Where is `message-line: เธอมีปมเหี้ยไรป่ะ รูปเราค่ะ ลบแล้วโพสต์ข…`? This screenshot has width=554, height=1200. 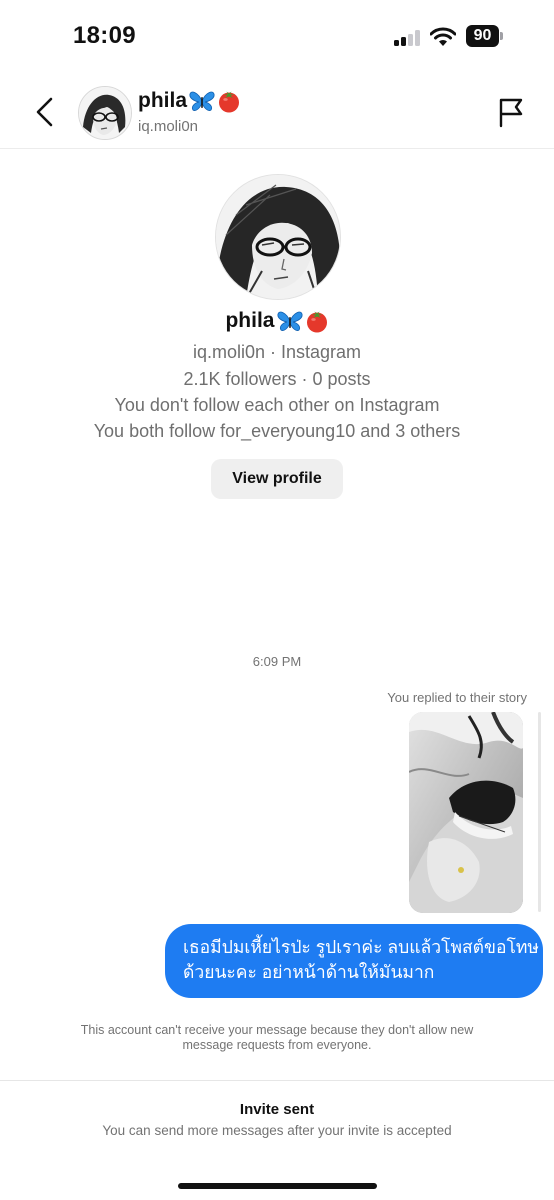
message-line: เธอมีปมเหี้ยไรป่ะ รูปเราค่ะ ลบแล้วโพสต์ข… is located at coordinates (361, 947).